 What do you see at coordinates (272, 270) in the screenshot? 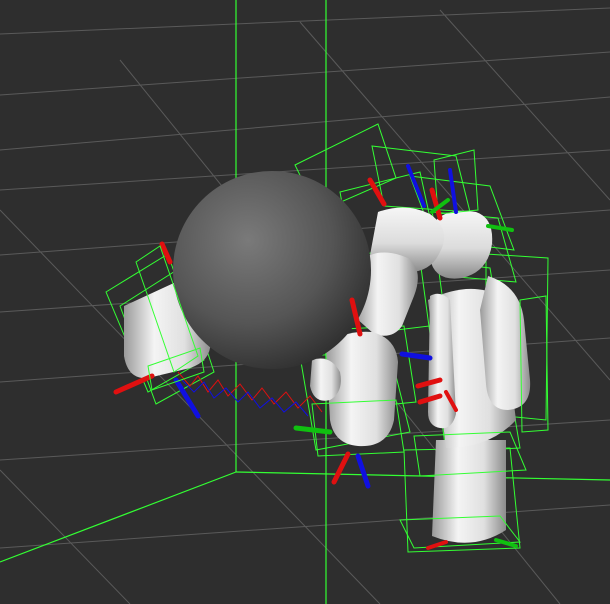
I see `sphere` at bounding box center [272, 270].